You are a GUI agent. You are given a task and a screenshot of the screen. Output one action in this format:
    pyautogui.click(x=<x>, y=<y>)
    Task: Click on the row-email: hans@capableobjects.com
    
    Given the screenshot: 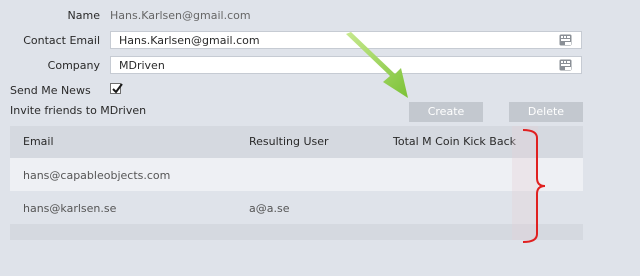 What is the action you would take?
    pyautogui.click(x=97, y=175)
    